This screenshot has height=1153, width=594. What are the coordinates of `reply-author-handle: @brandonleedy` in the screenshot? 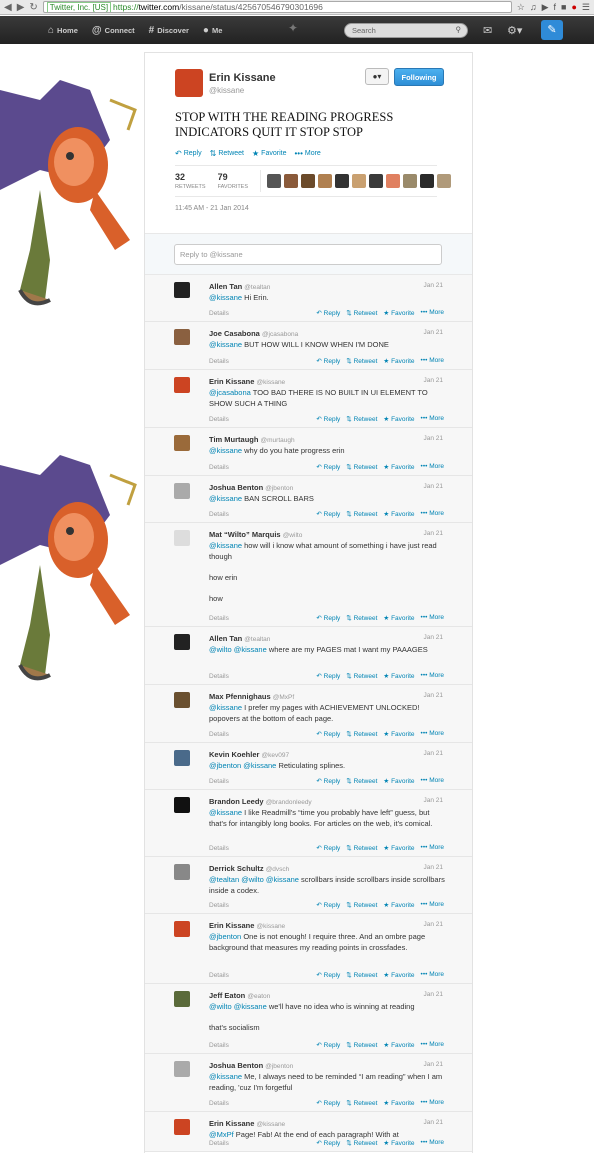 It's located at (289, 802).